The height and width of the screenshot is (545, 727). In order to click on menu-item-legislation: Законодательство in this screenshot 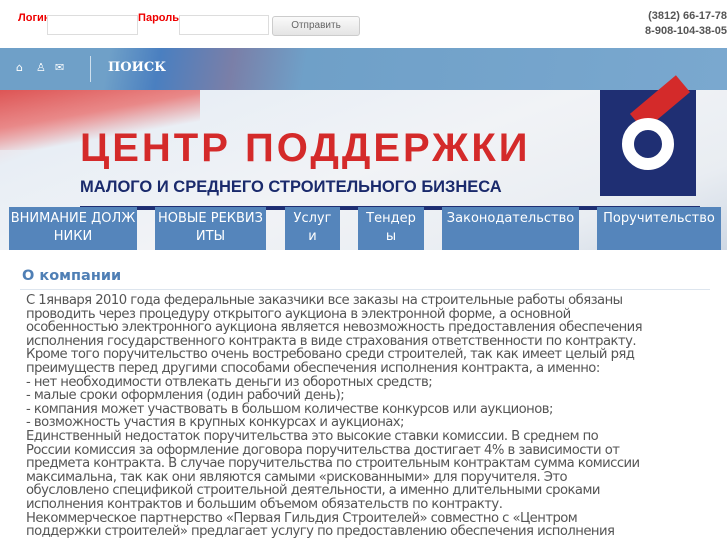, I will do `click(510, 228)`.